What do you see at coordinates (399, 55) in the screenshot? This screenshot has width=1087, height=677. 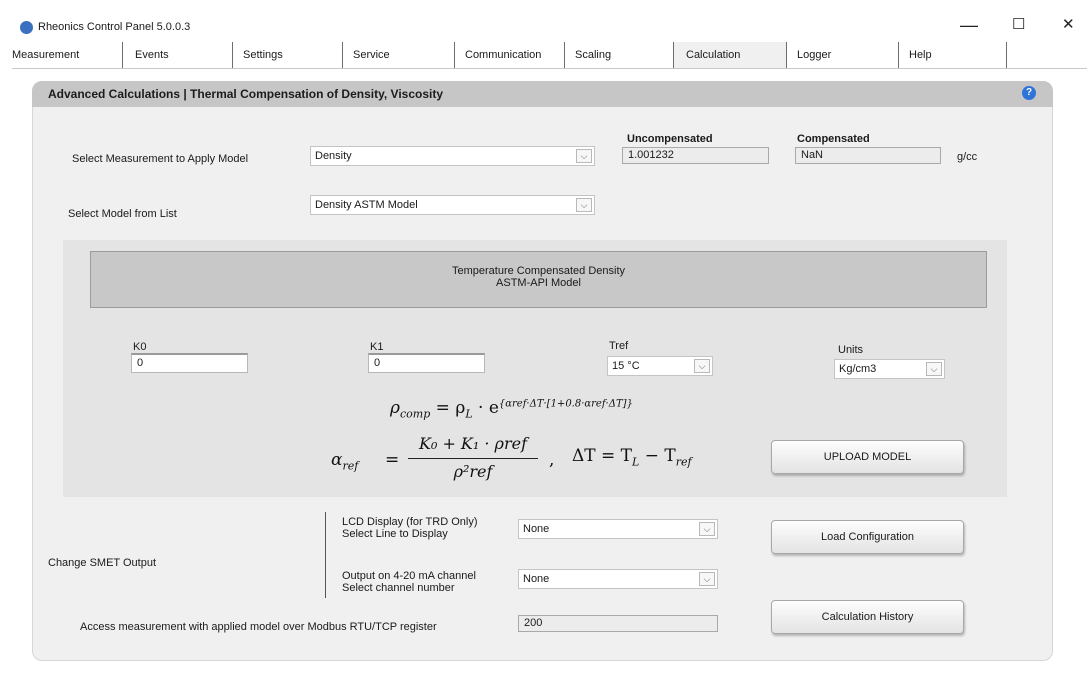 I see `tab-service: Service` at bounding box center [399, 55].